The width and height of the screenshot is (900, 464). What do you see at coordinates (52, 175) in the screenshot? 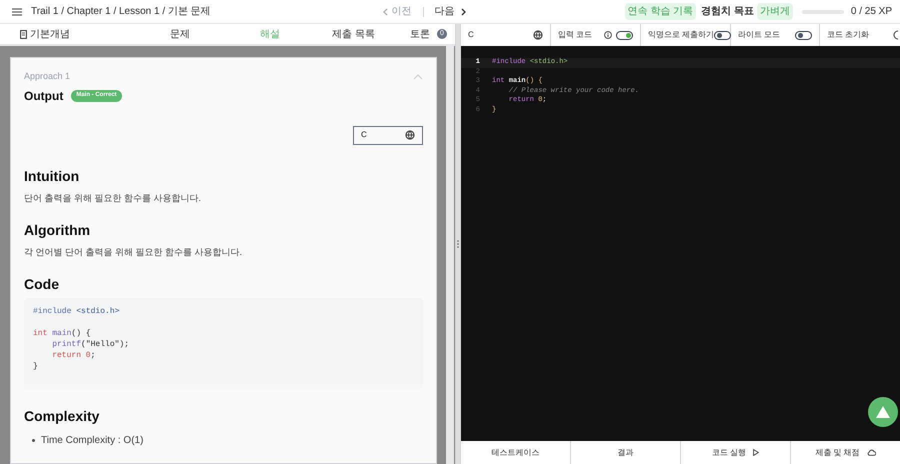
I see `section-heading: Intuition` at bounding box center [52, 175].